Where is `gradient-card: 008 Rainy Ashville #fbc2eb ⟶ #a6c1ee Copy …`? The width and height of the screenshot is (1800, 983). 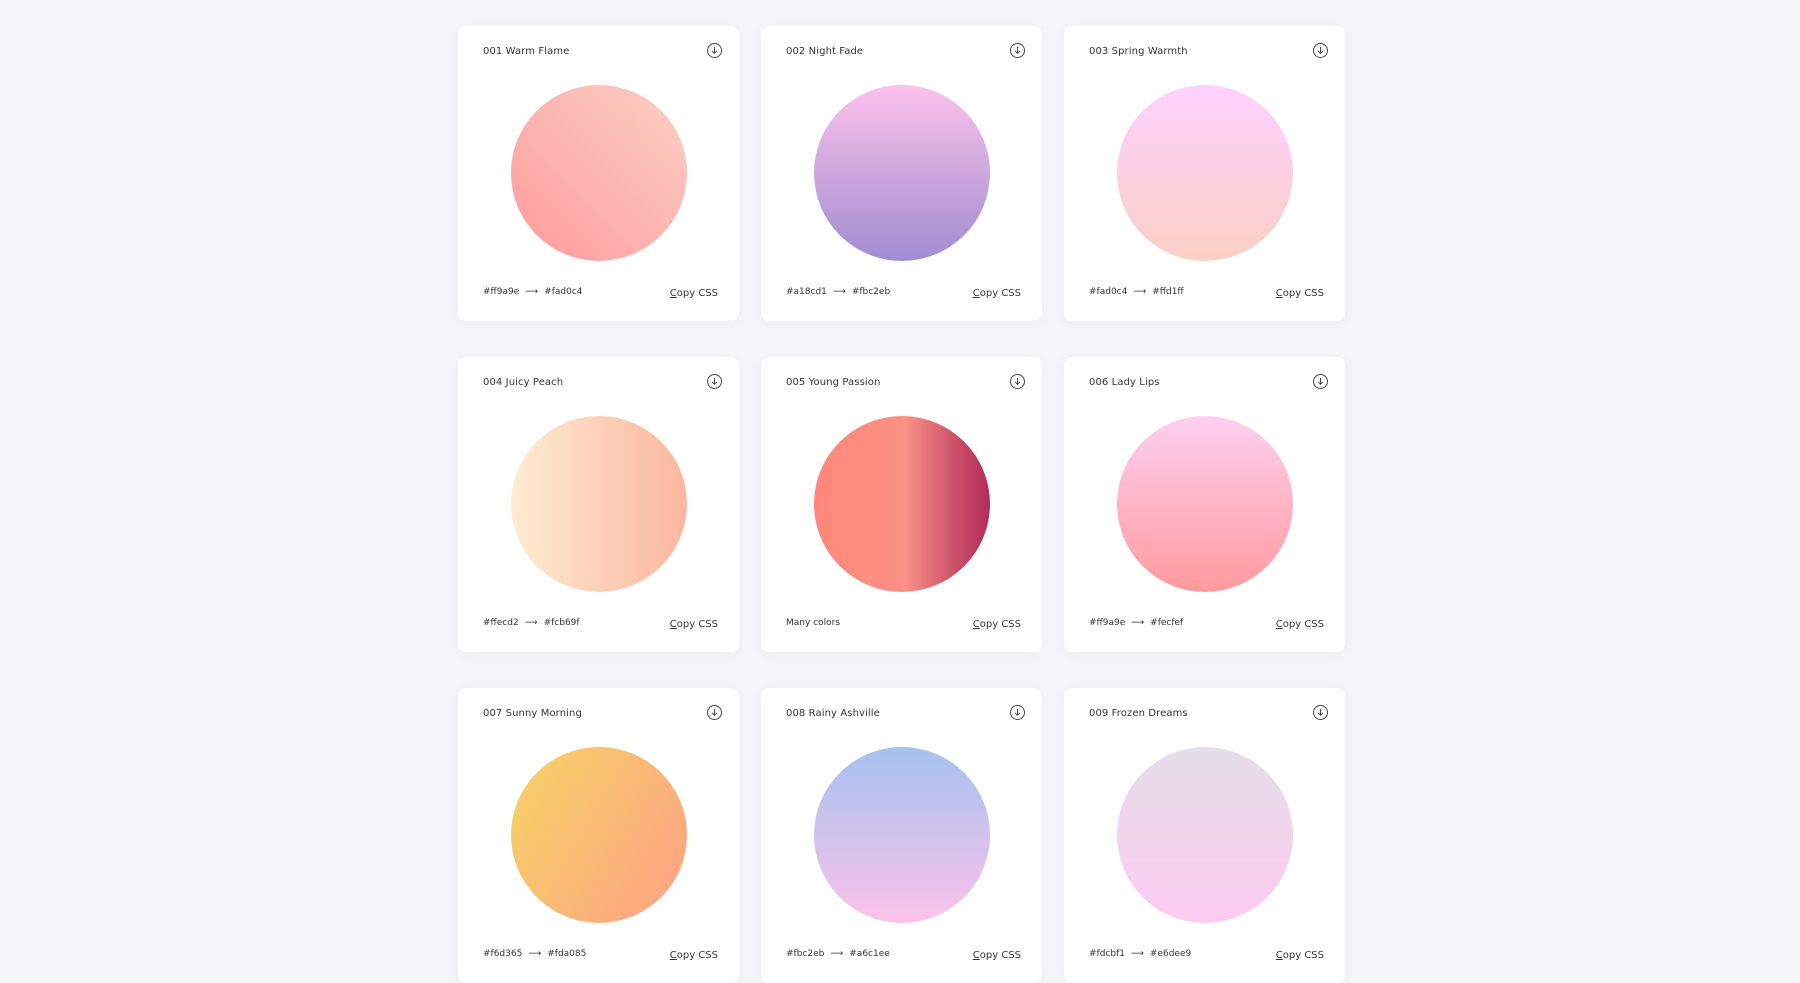
gradient-card: 008 Rainy Ashville #fbc2eb ⟶ #a6c1ee Copy … is located at coordinates (901, 835).